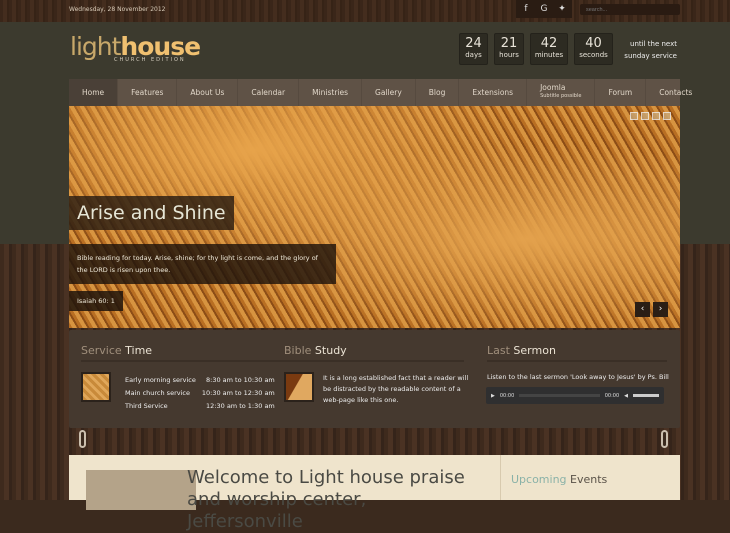 The image size is (730, 533). Describe the element at coordinates (365, 11) in the screenshot. I see `top-bar: Wednesday, 28 November 2012 f G ✦` at that location.